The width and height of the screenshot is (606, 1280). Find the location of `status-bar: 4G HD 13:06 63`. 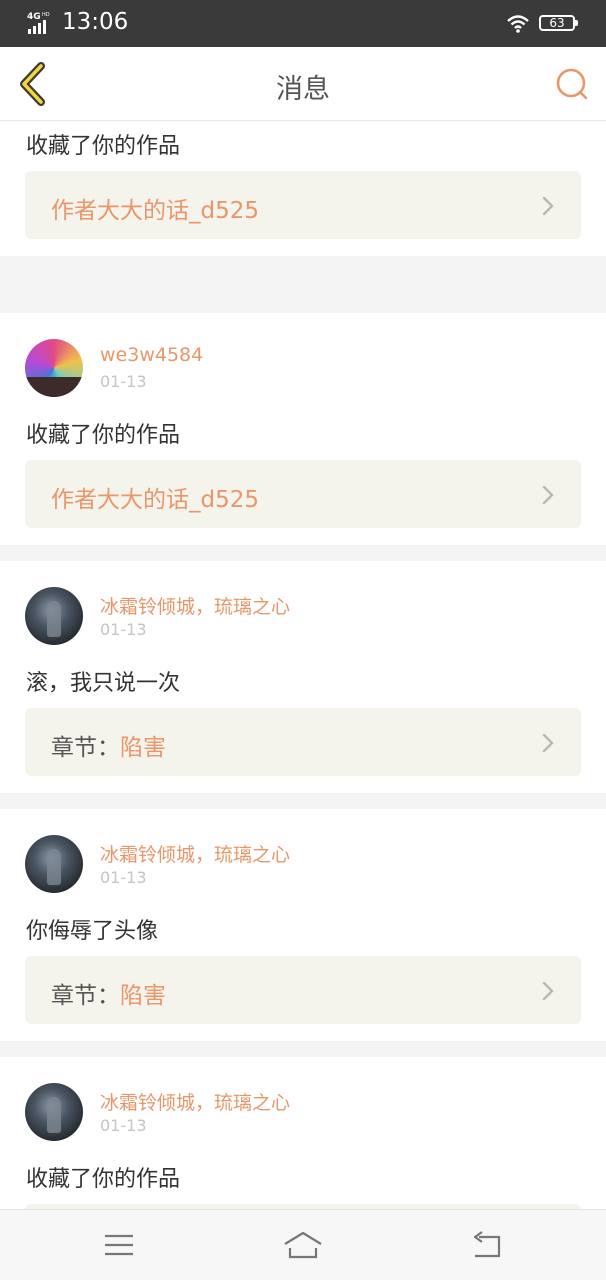

status-bar: 4G HD 13:06 63 is located at coordinates (303, 23).